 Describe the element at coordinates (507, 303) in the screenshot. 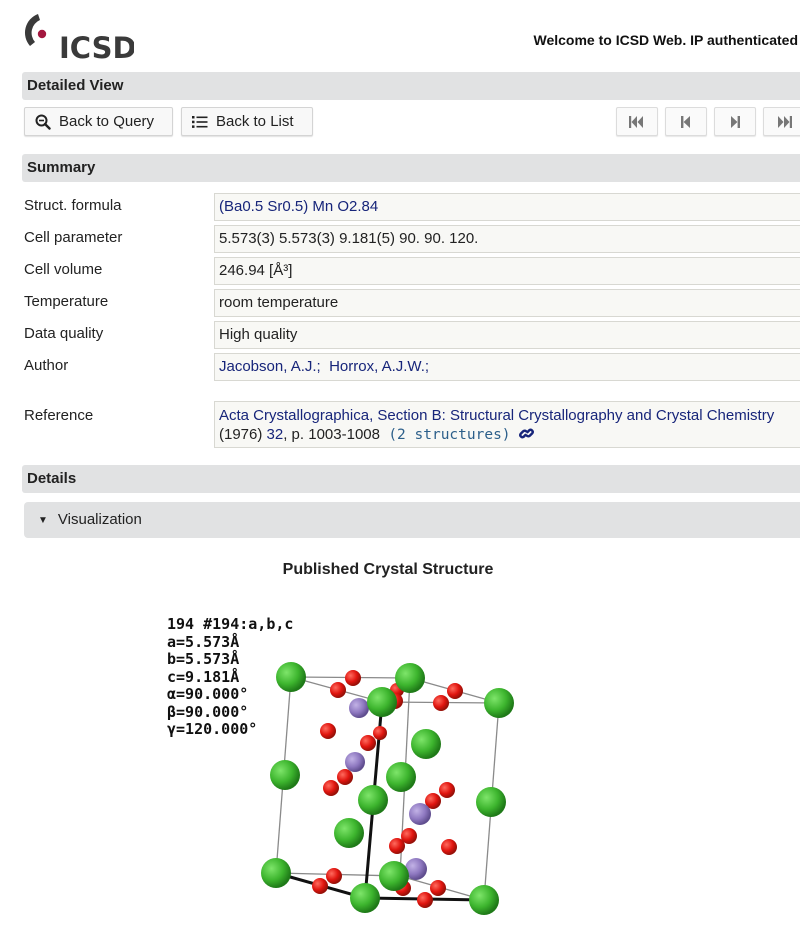

I see `temperature-value: room temperature` at that location.